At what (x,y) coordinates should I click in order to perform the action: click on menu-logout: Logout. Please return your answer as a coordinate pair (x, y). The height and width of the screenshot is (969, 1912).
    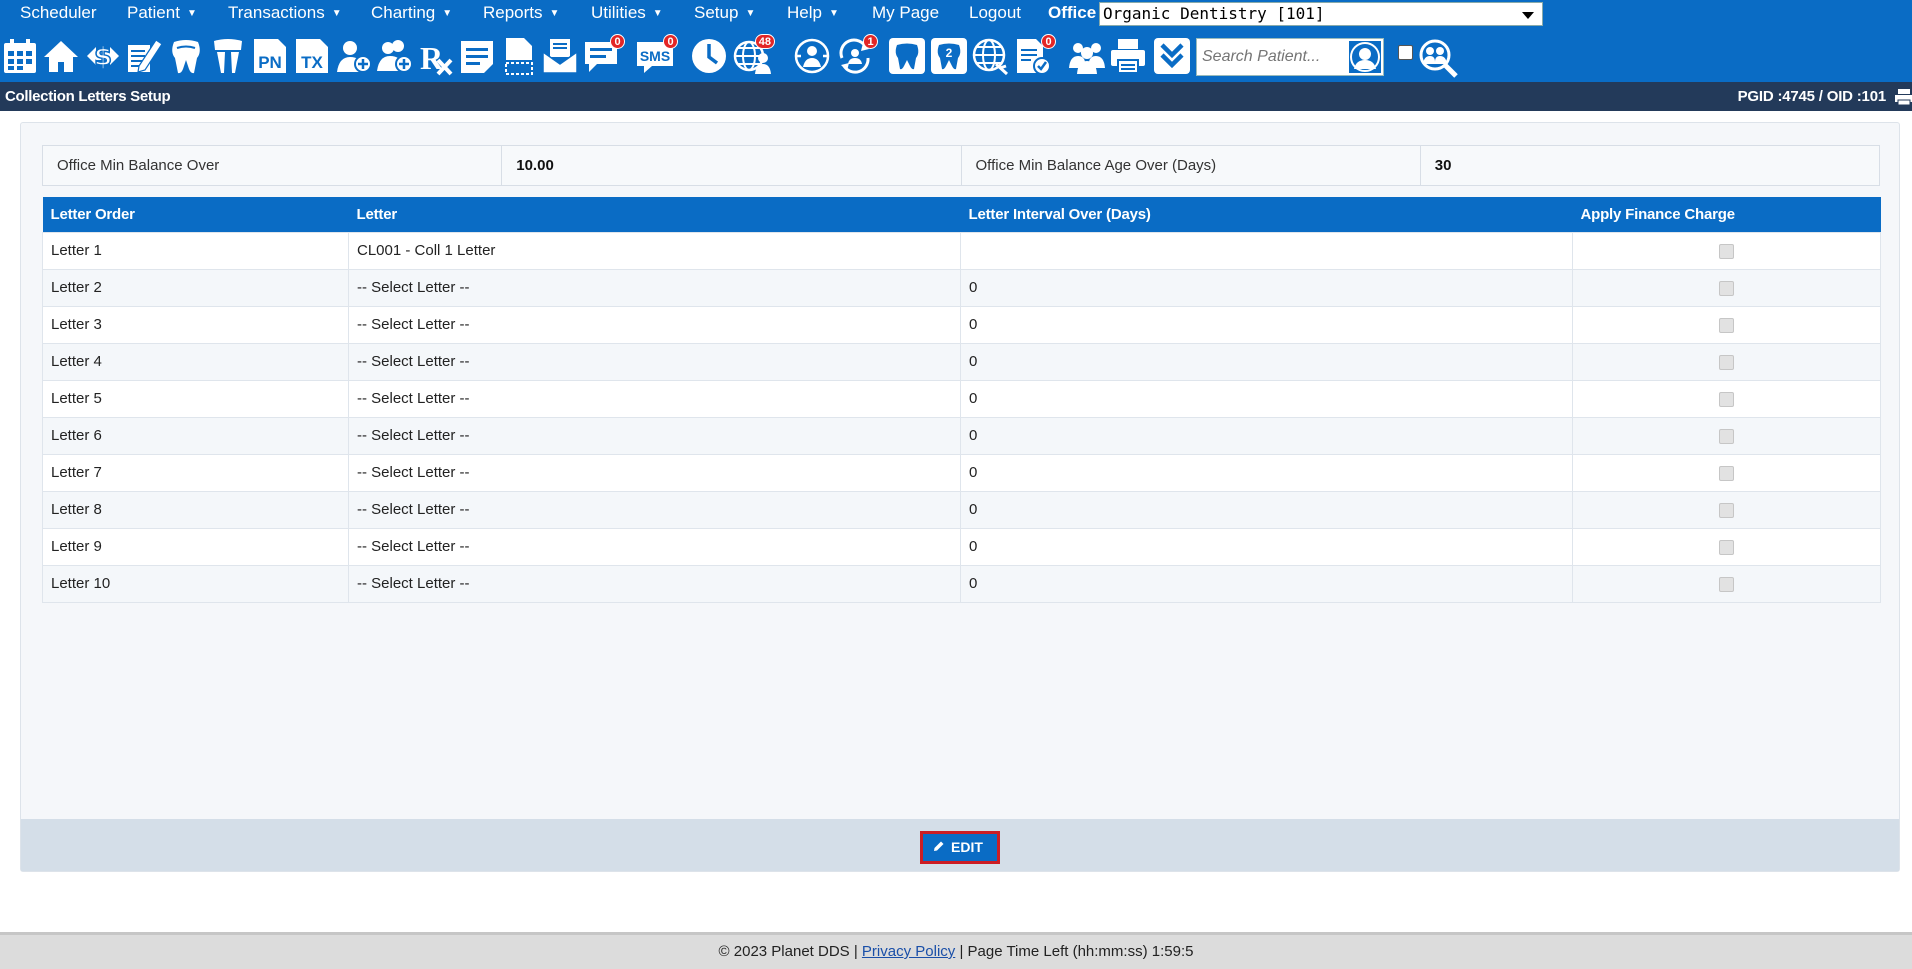
    Looking at the image, I should click on (995, 13).